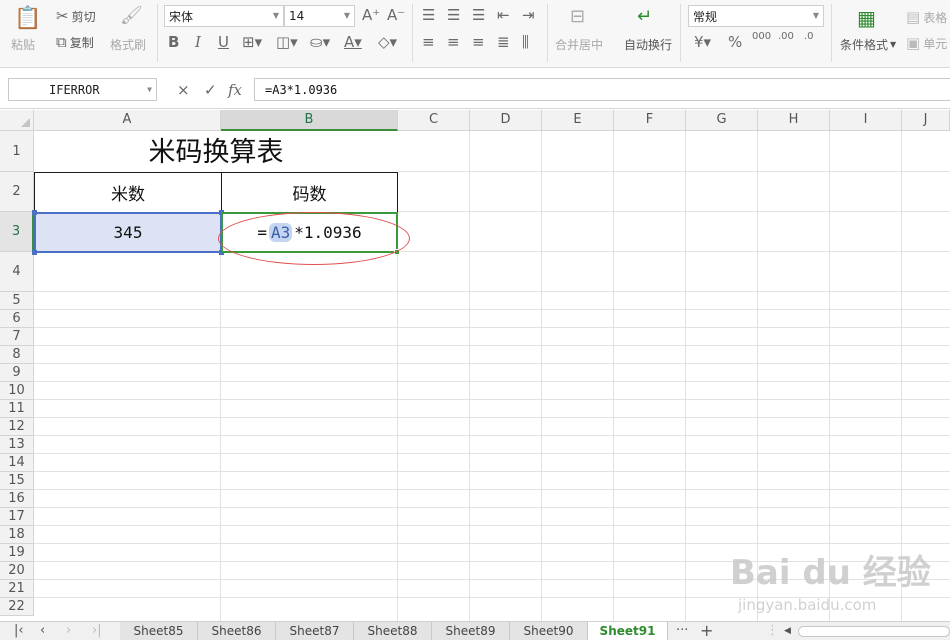  I want to click on more-sheets-icon: ···, so click(682, 630).